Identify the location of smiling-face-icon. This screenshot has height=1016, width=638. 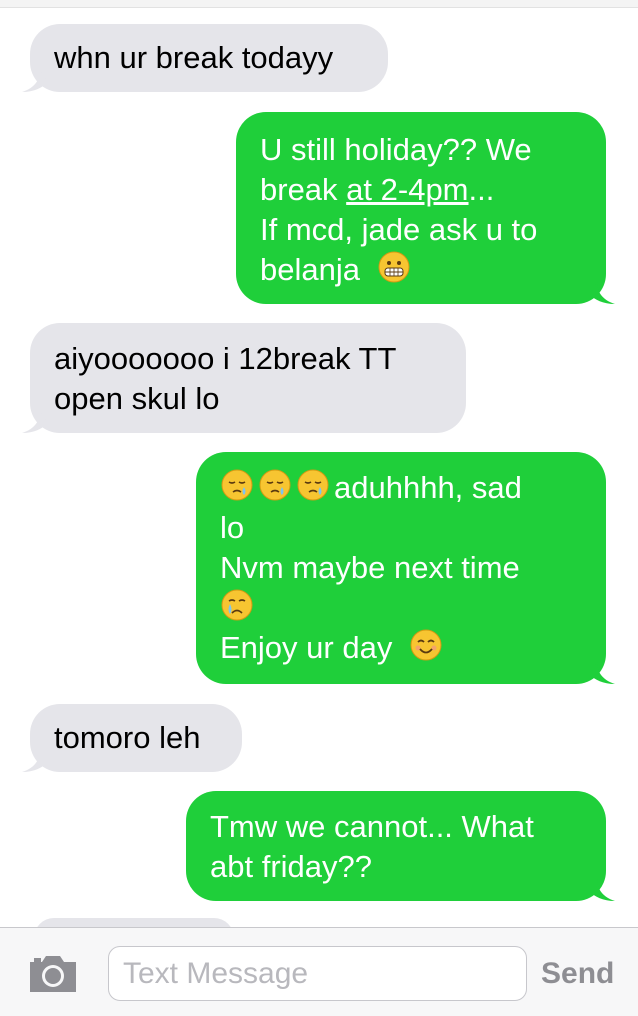
(426, 645).